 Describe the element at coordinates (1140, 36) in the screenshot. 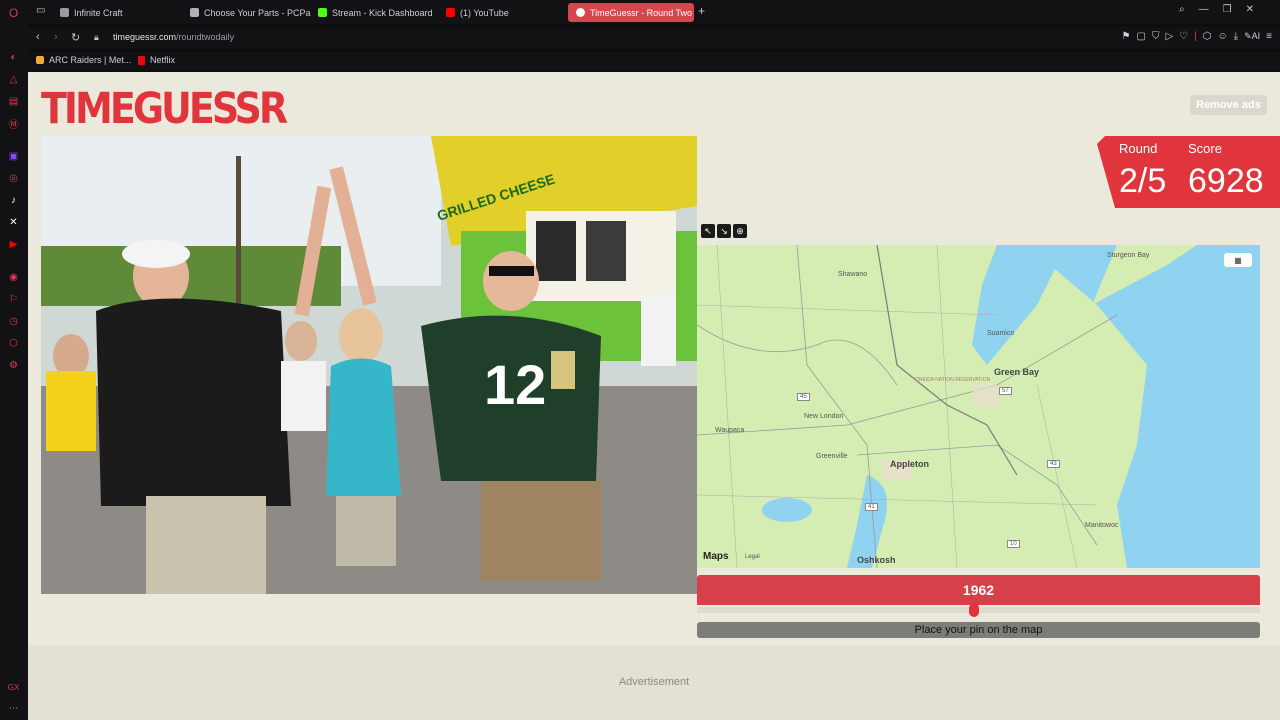

I see `snapshot-icon: ▢` at that location.